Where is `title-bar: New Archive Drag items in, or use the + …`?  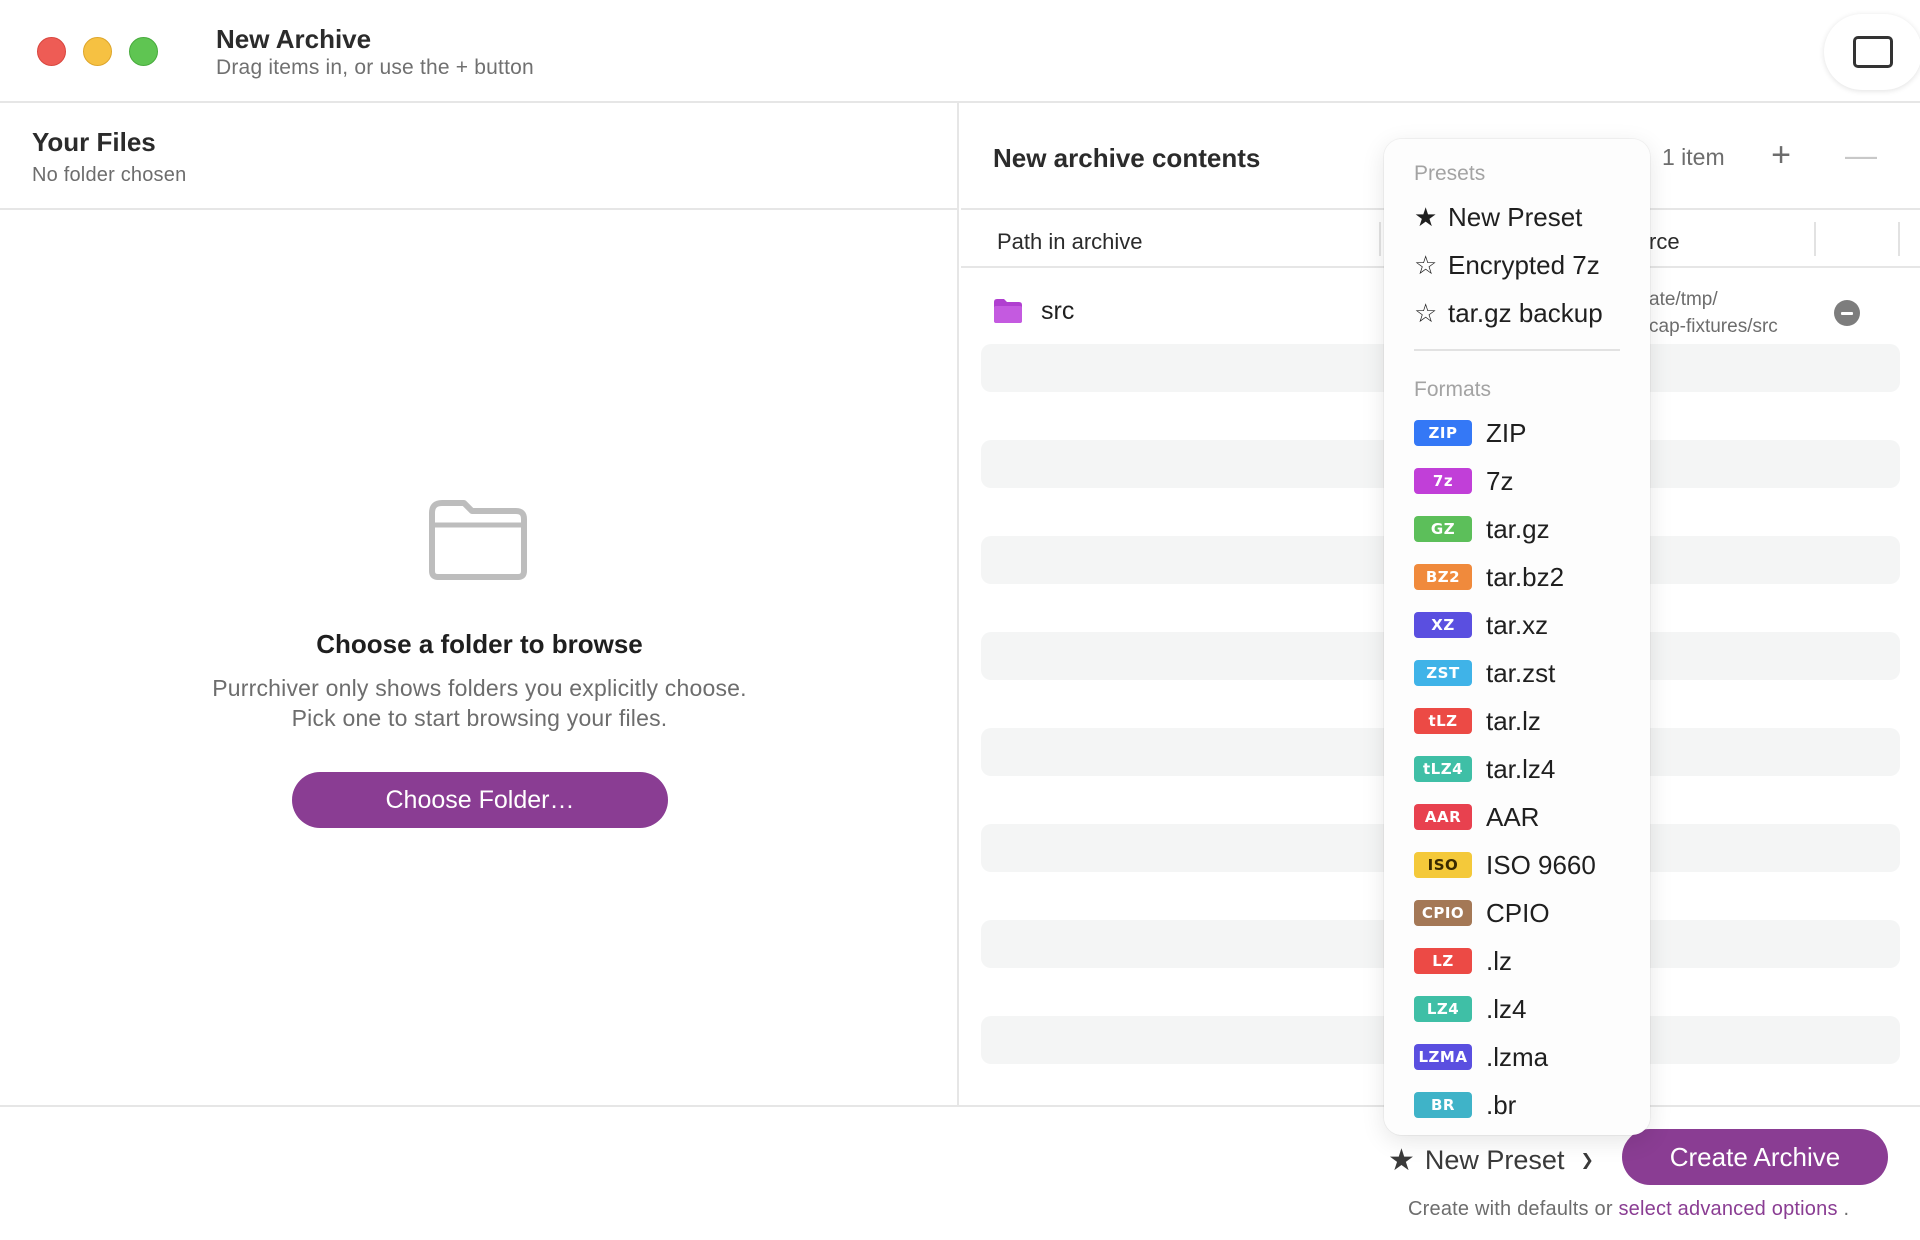 title-bar: New Archive Drag items in, or use the + … is located at coordinates (960, 51).